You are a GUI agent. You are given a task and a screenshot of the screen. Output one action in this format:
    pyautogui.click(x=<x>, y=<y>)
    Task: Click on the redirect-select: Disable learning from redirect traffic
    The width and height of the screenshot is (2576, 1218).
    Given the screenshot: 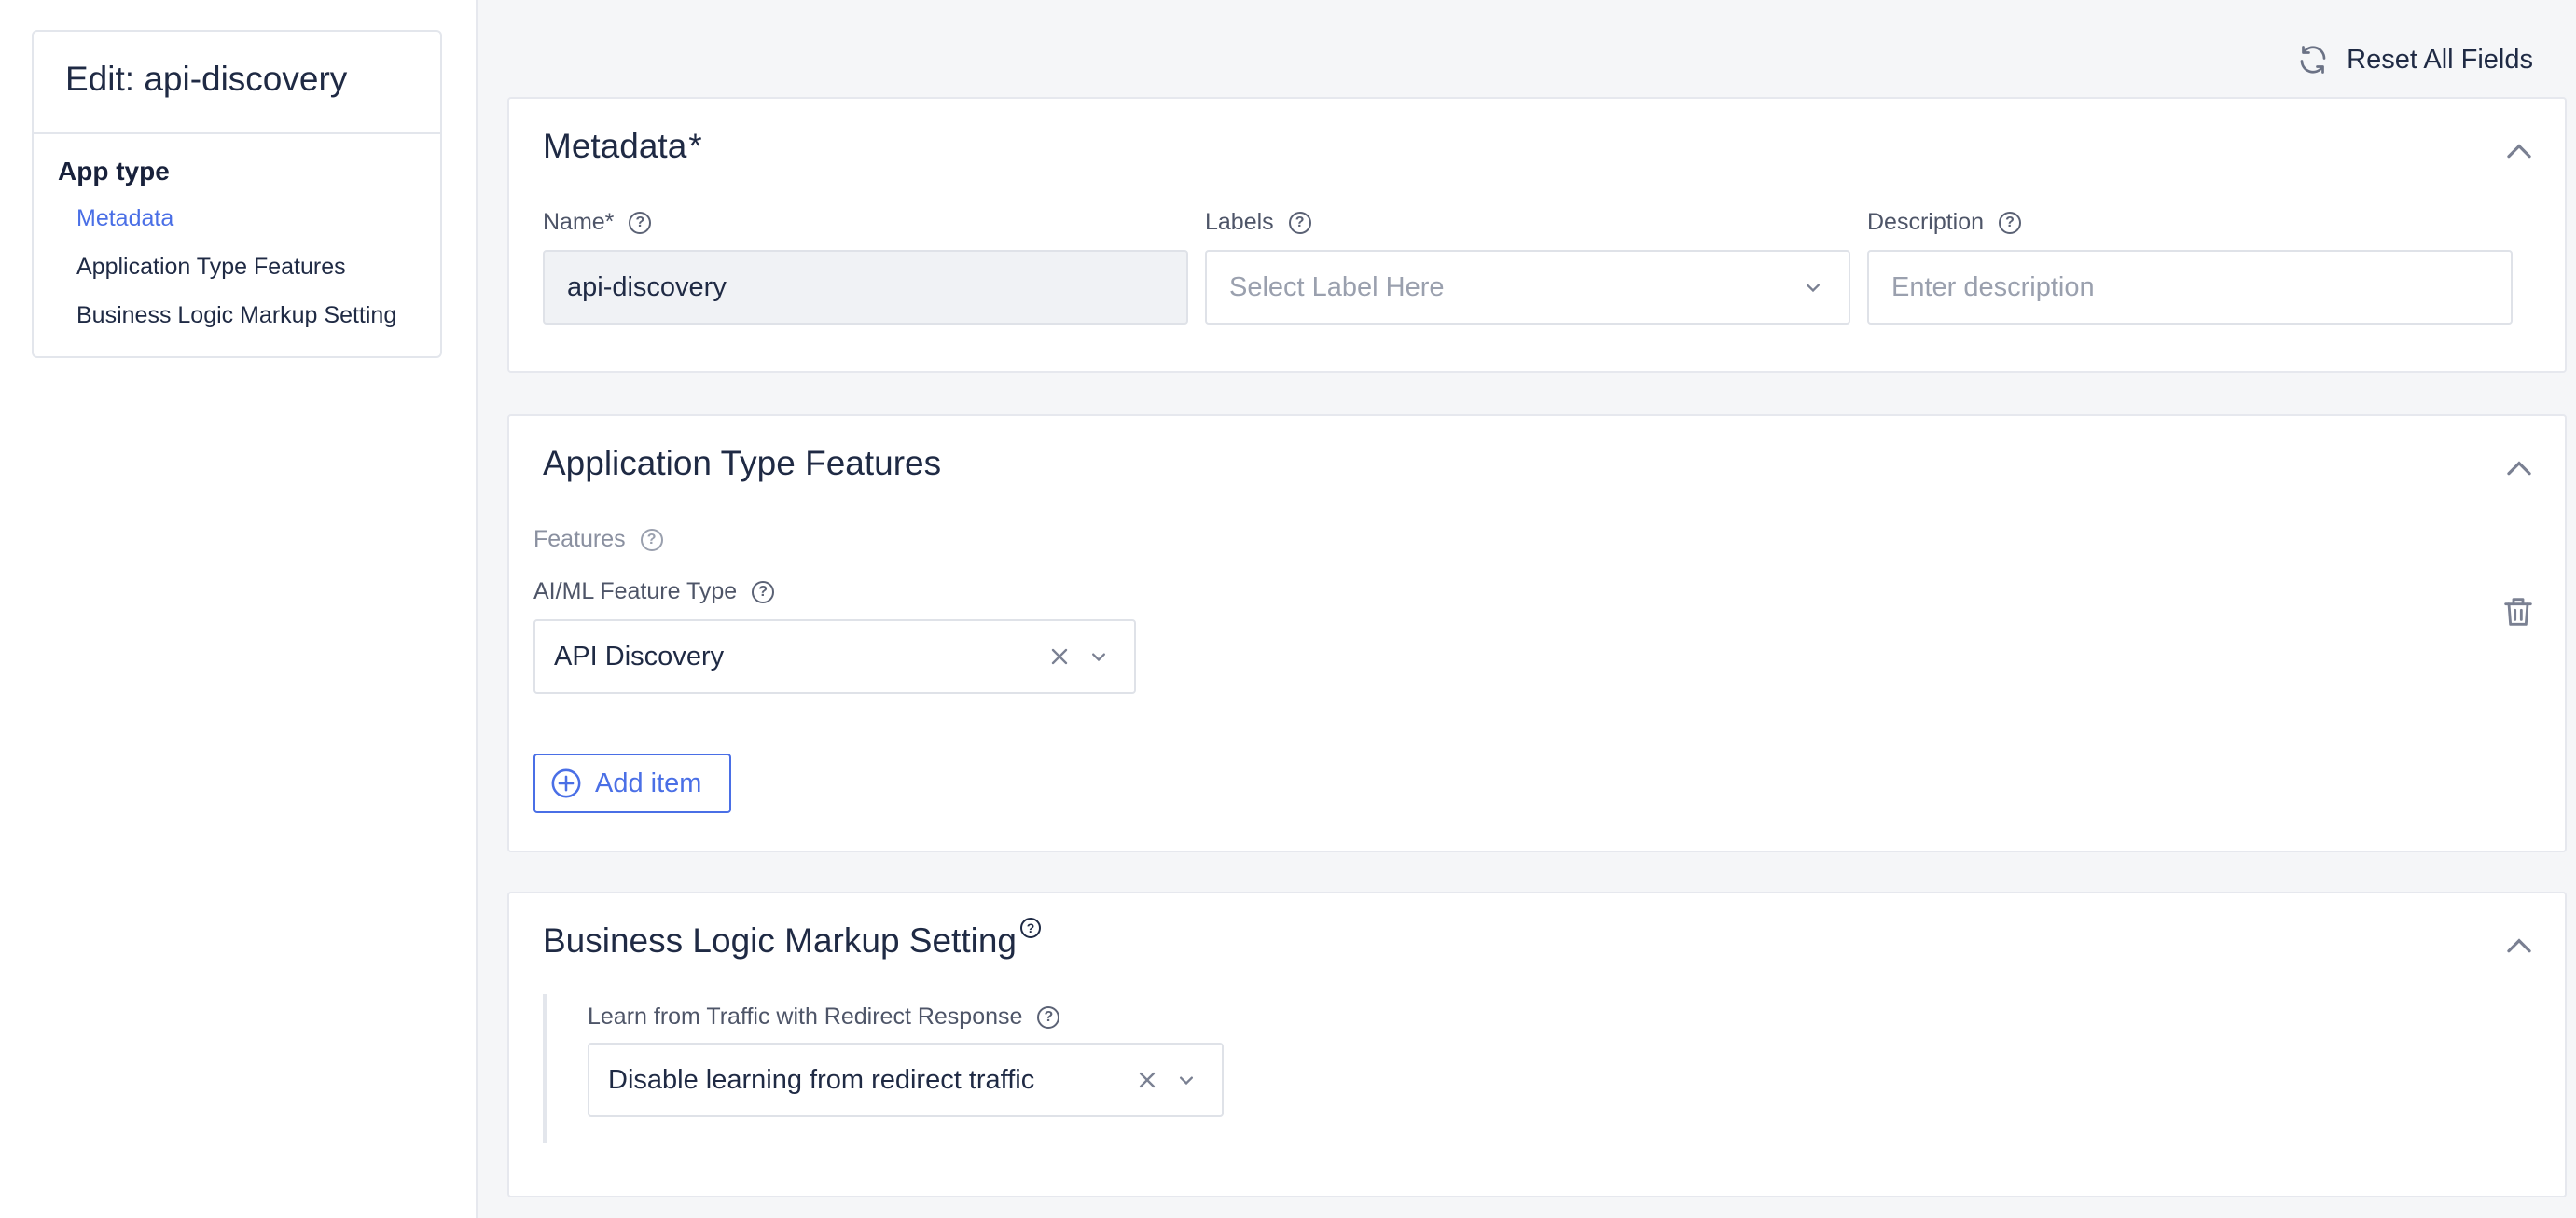 What is the action you would take?
    pyautogui.click(x=906, y=1080)
    